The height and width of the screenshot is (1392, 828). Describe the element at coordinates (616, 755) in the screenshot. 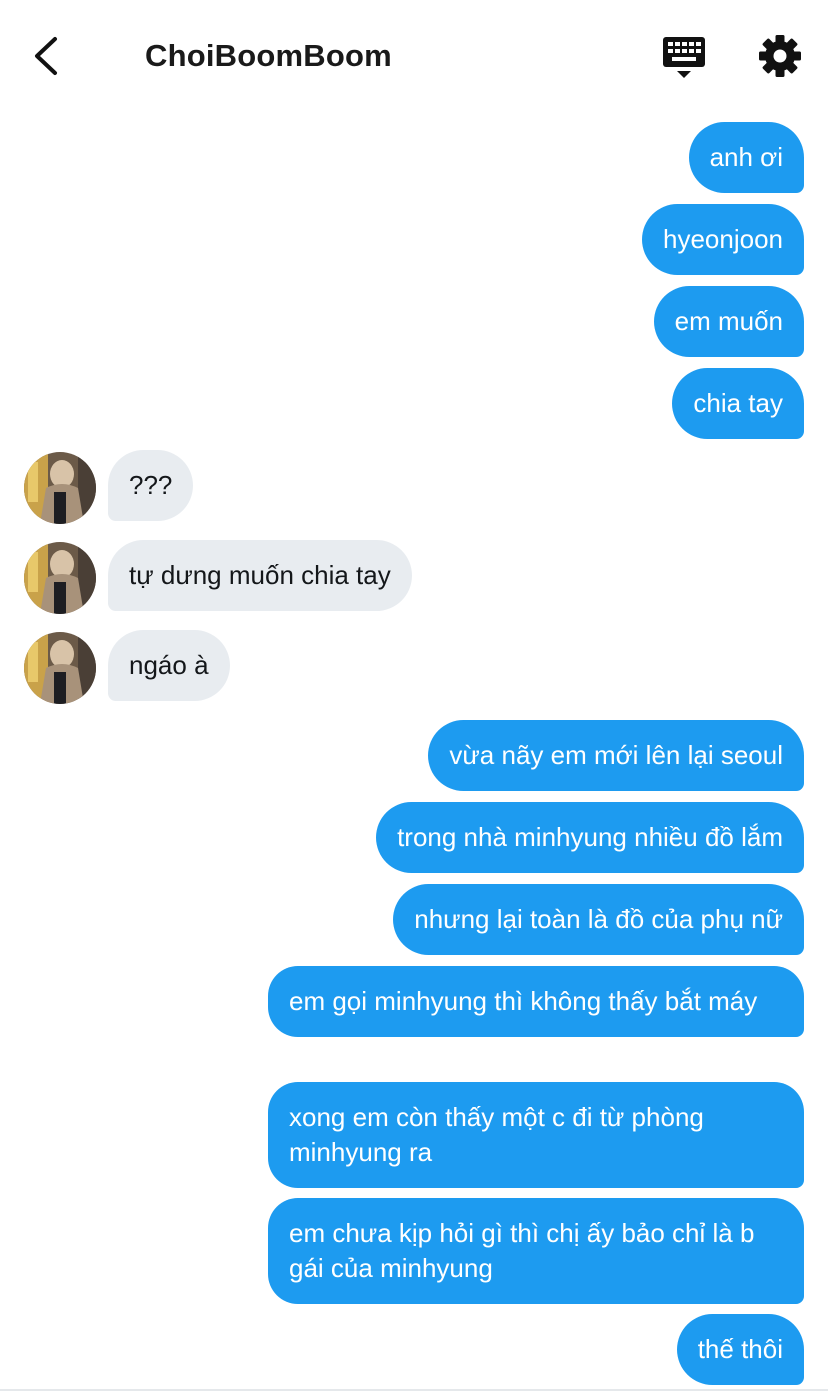

I see `message-bubble-outgoing: vừa nãy em mới lên lại seoul` at that location.